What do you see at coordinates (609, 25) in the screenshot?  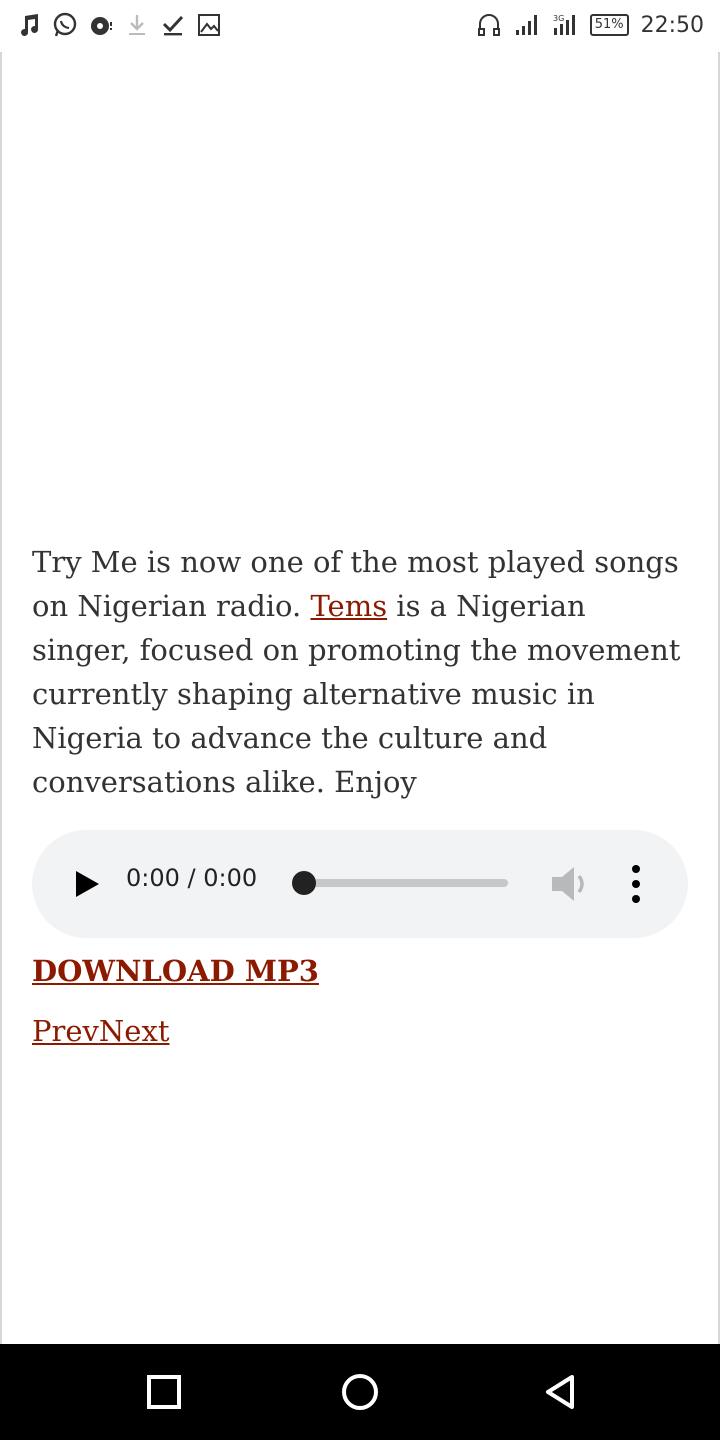 I see `battery-icon: 51%` at bounding box center [609, 25].